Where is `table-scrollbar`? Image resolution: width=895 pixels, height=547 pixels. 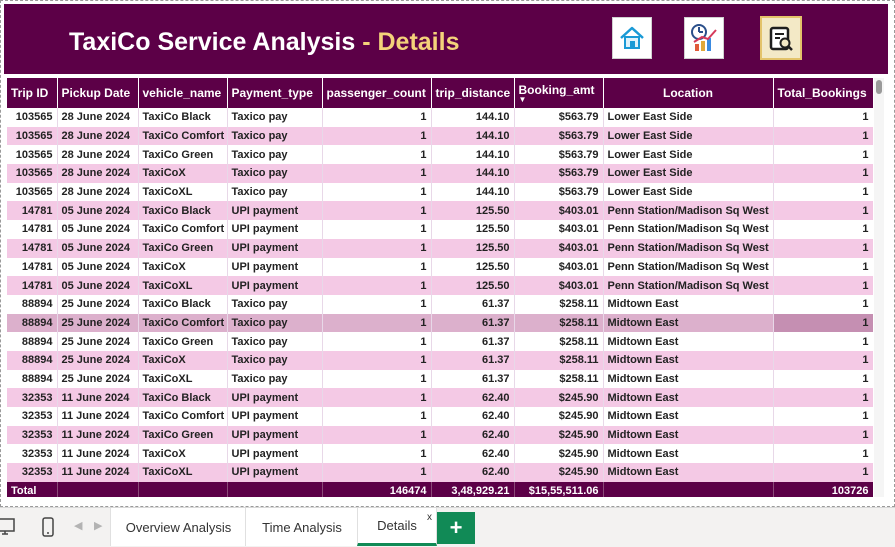
table-scrollbar is located at coordinates (879, 287).